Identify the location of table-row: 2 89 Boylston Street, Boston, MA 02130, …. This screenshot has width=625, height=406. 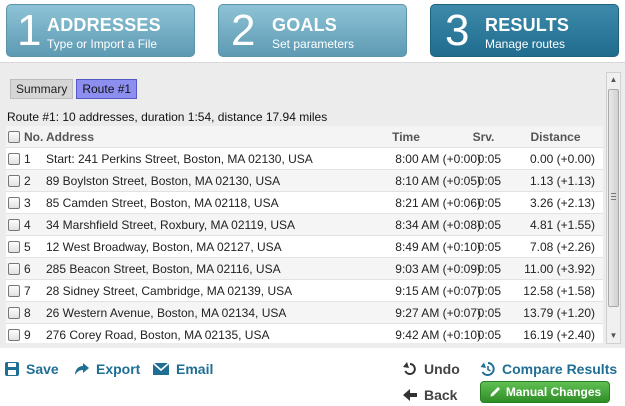
(304, 181).